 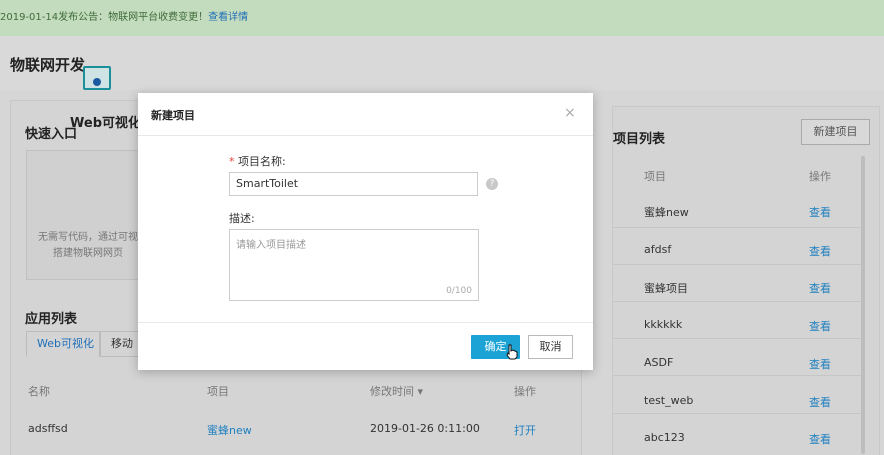 I want to click on app-row-name: adsffsd, so click(x=48, y=428).